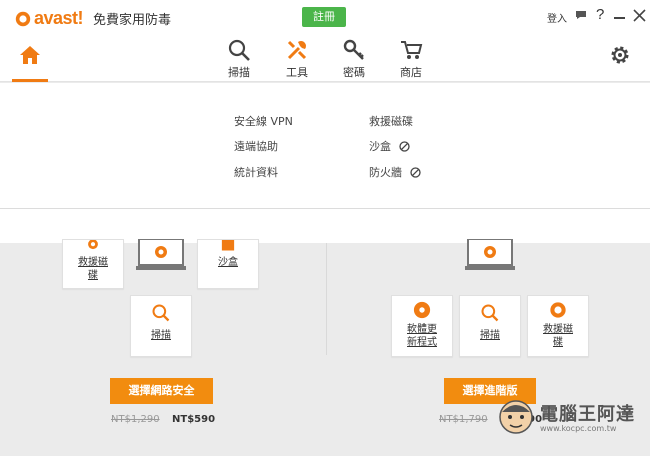 The image size is (650, 456). I want to click on choose-internet-security-button: 選擇網路安全, so click(161, 391).